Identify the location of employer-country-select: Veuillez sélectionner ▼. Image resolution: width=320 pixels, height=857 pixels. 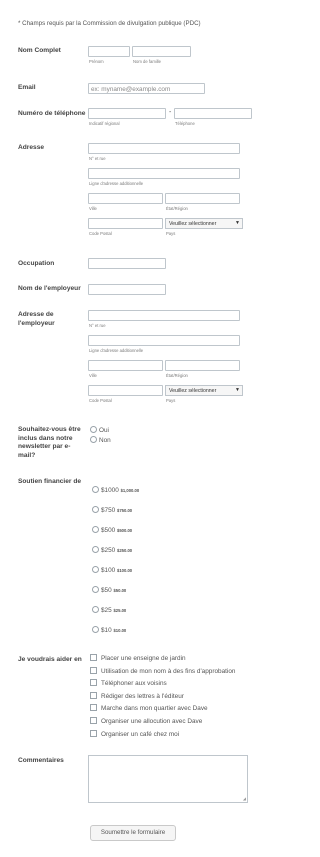
(204, 390).